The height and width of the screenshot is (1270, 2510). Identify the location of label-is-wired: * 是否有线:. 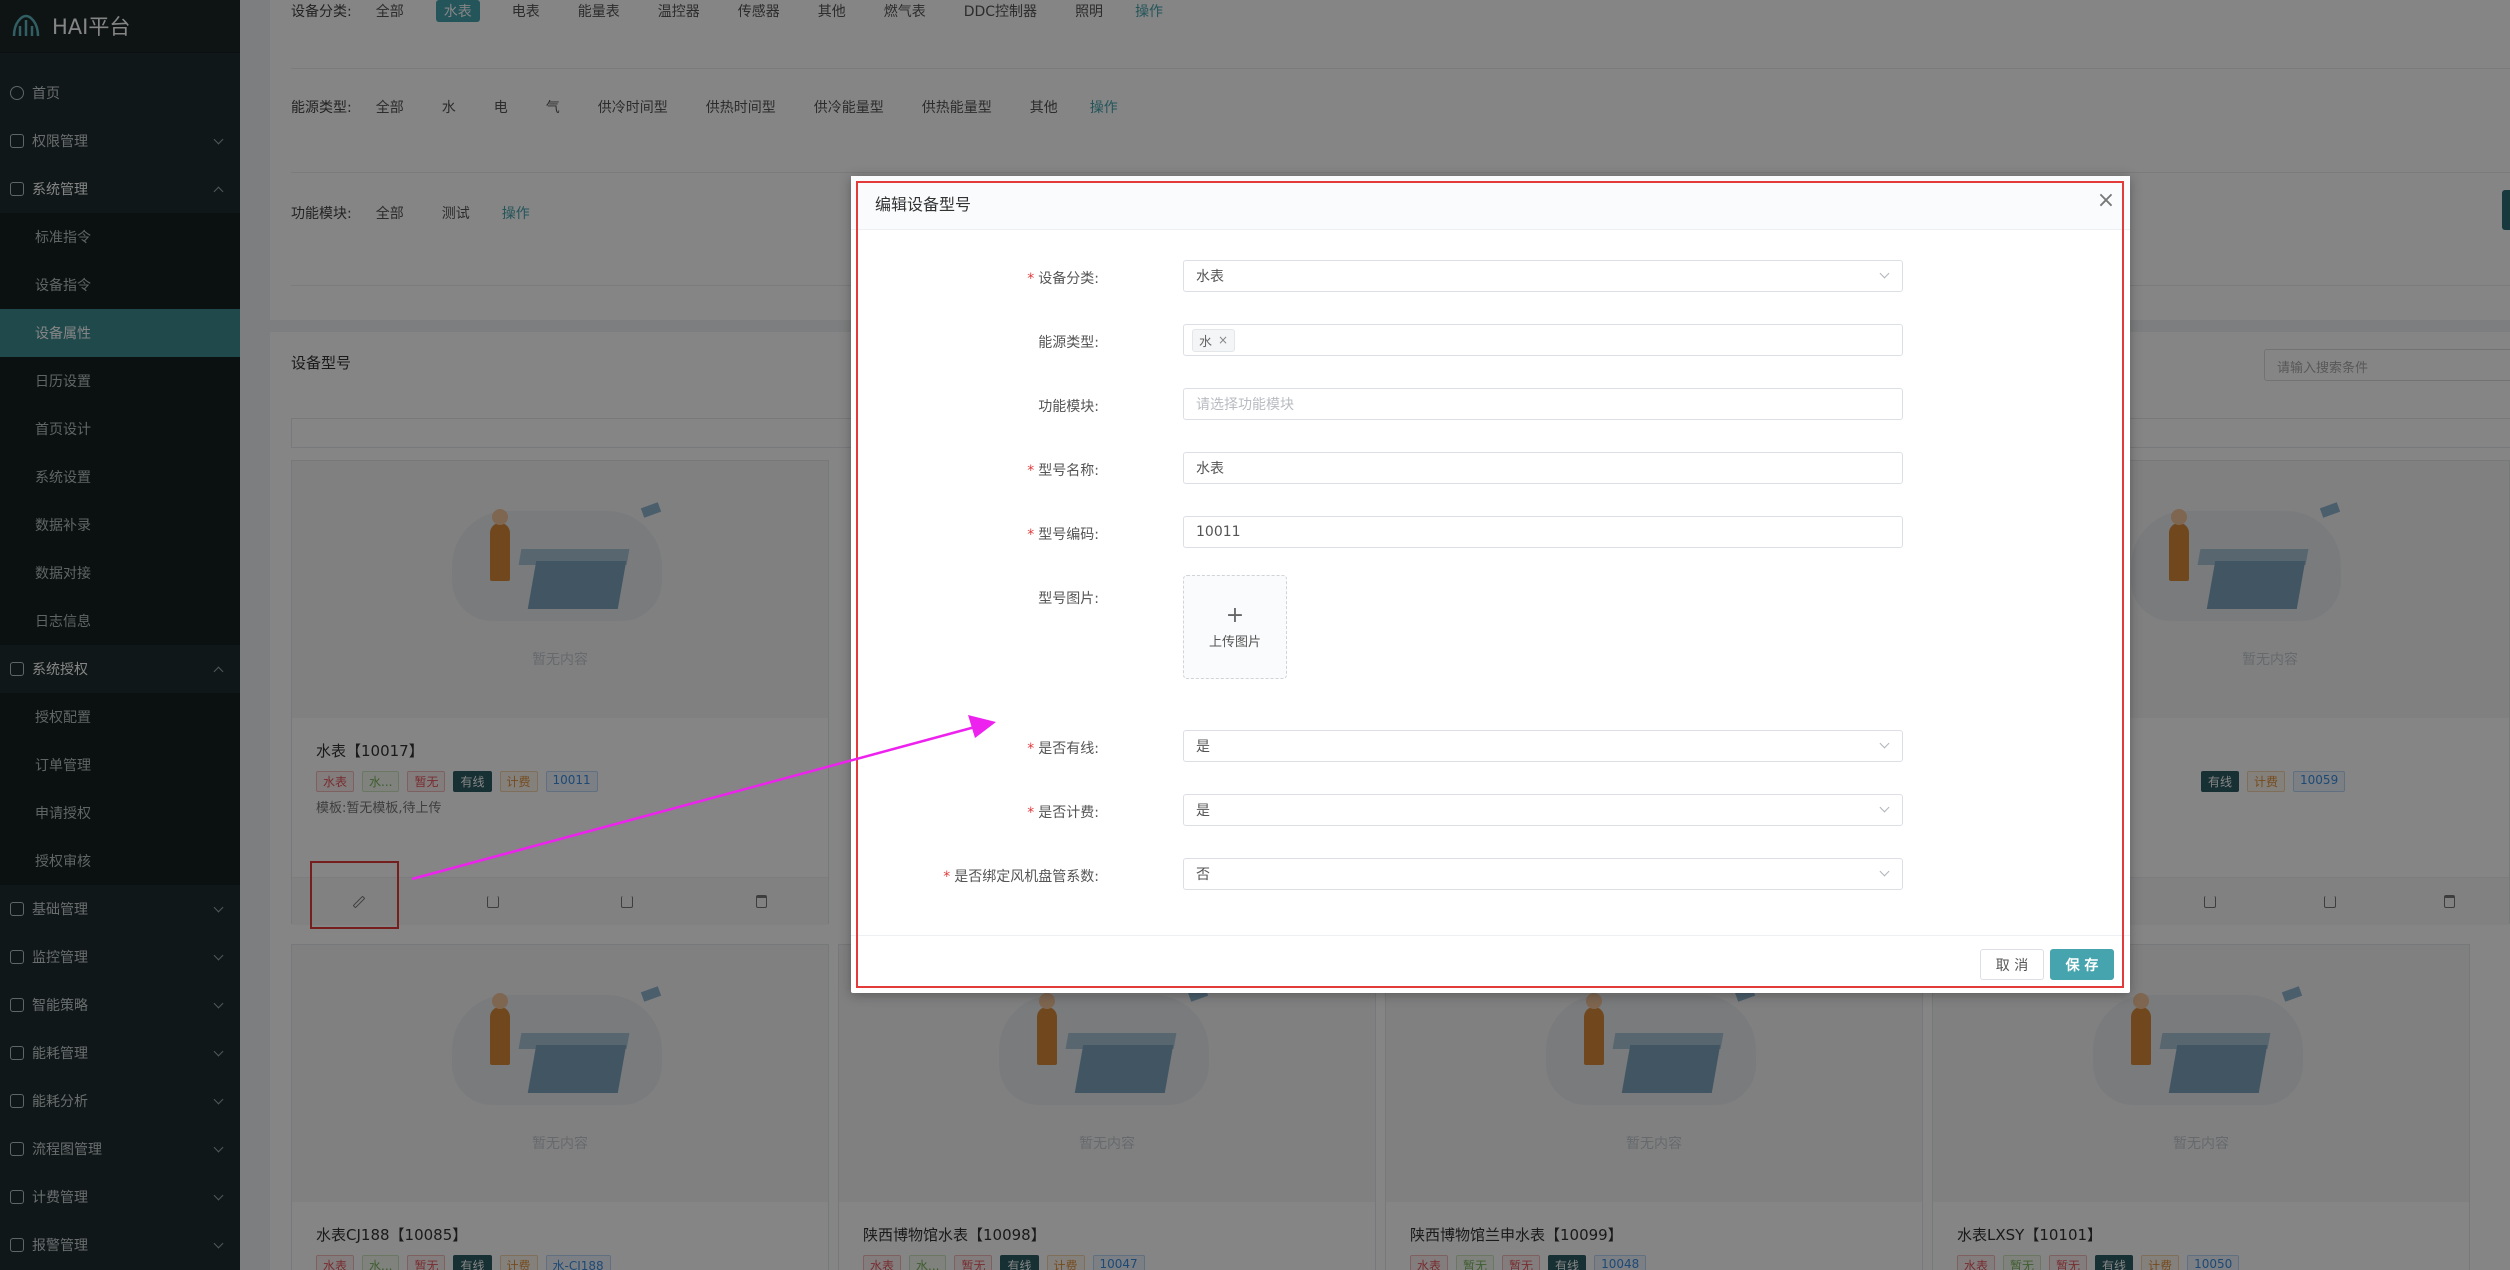
(1063, 749).